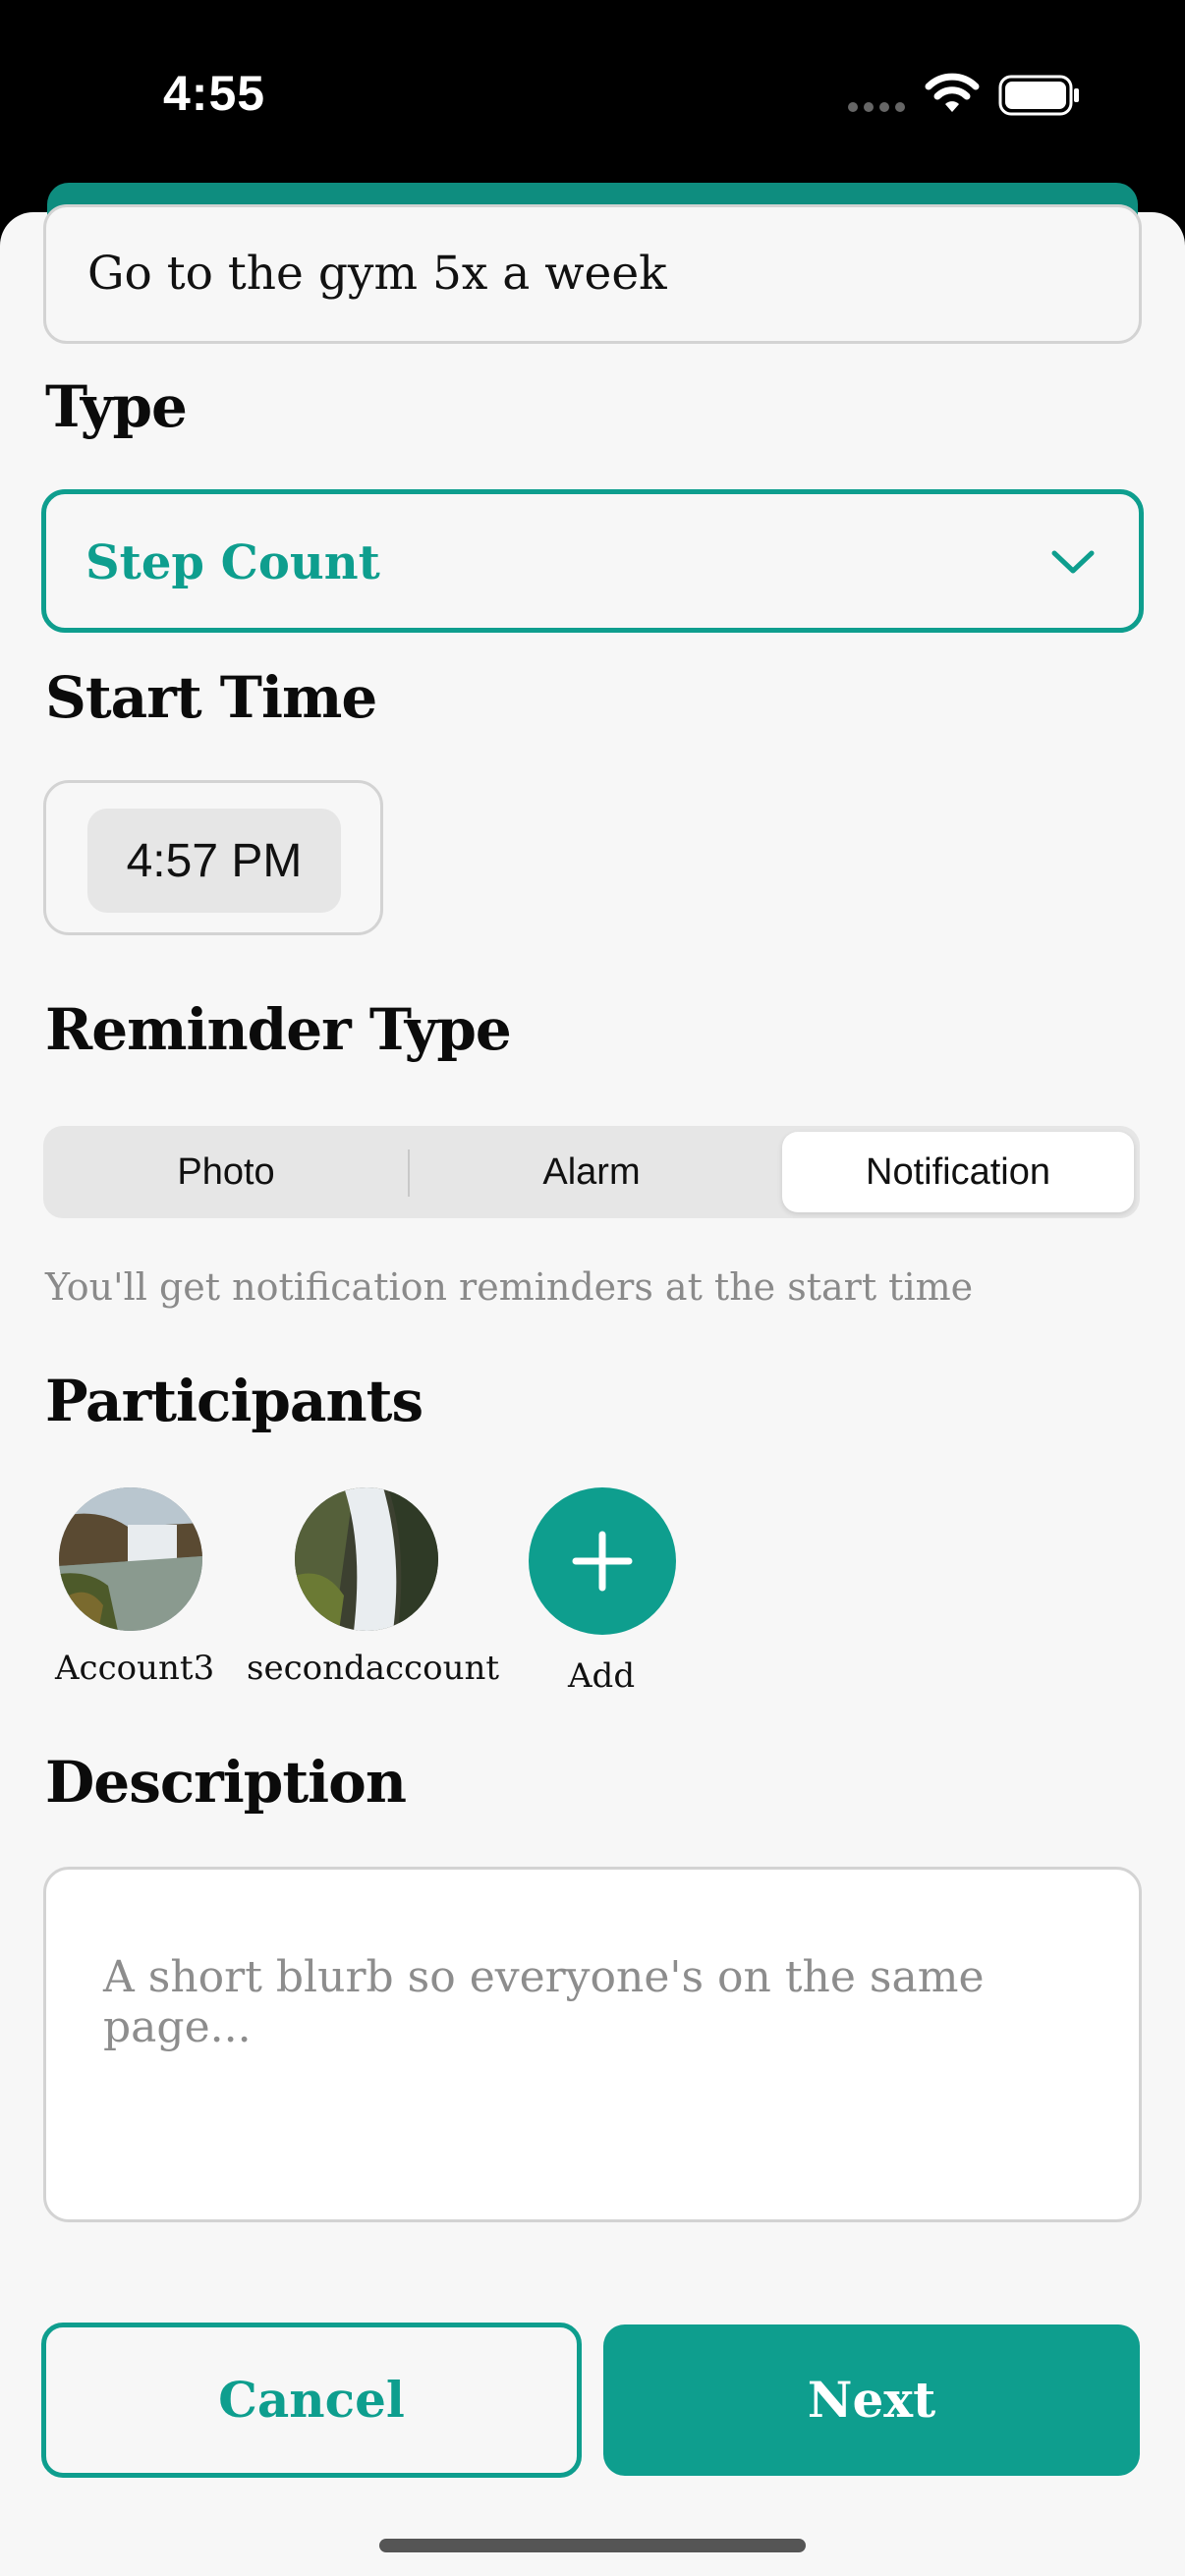  I want to click on battery-icon, so click(1038, 95).